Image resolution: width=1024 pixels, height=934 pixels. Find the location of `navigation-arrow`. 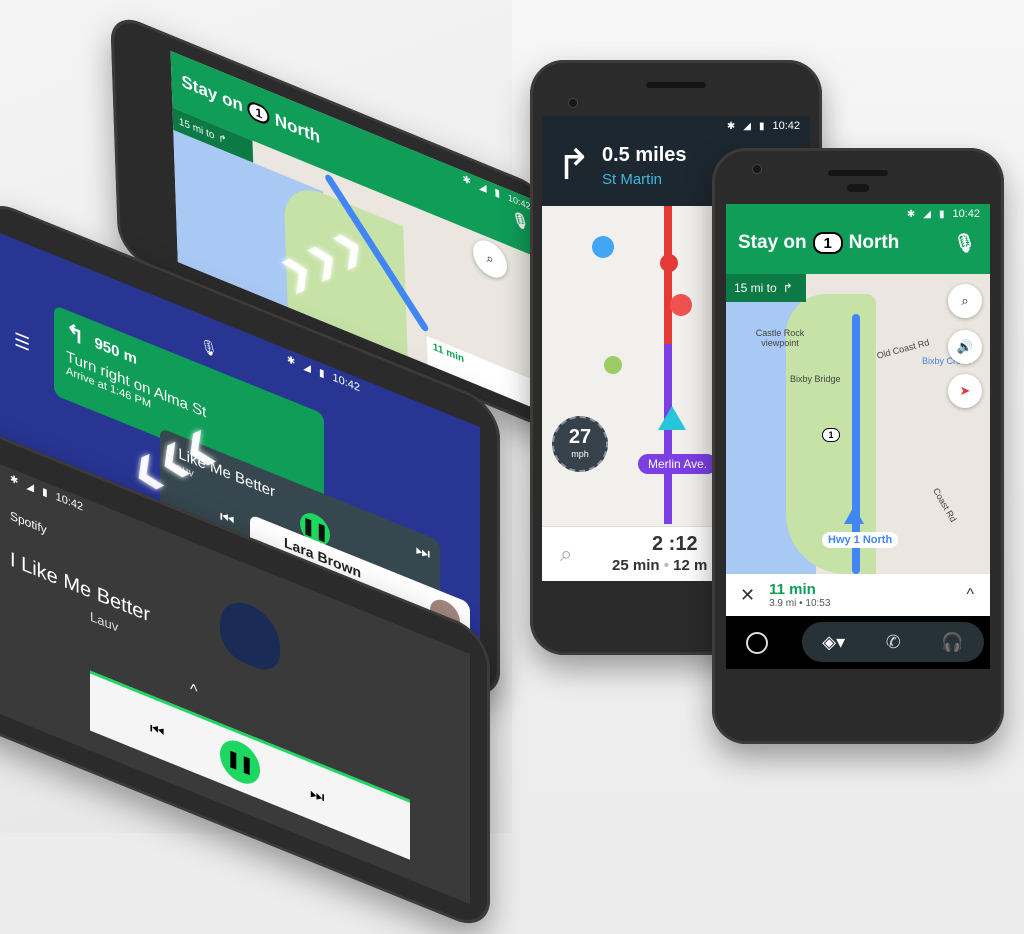

navigation-arrow is located at coordinates (854, 515).